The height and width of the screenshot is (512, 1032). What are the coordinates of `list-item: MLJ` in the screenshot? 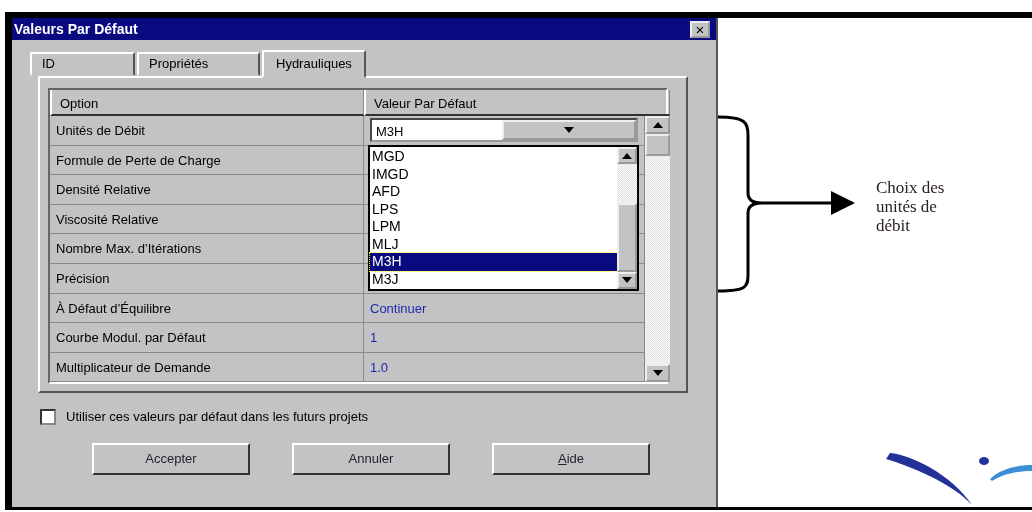 It's located at (493, 244).